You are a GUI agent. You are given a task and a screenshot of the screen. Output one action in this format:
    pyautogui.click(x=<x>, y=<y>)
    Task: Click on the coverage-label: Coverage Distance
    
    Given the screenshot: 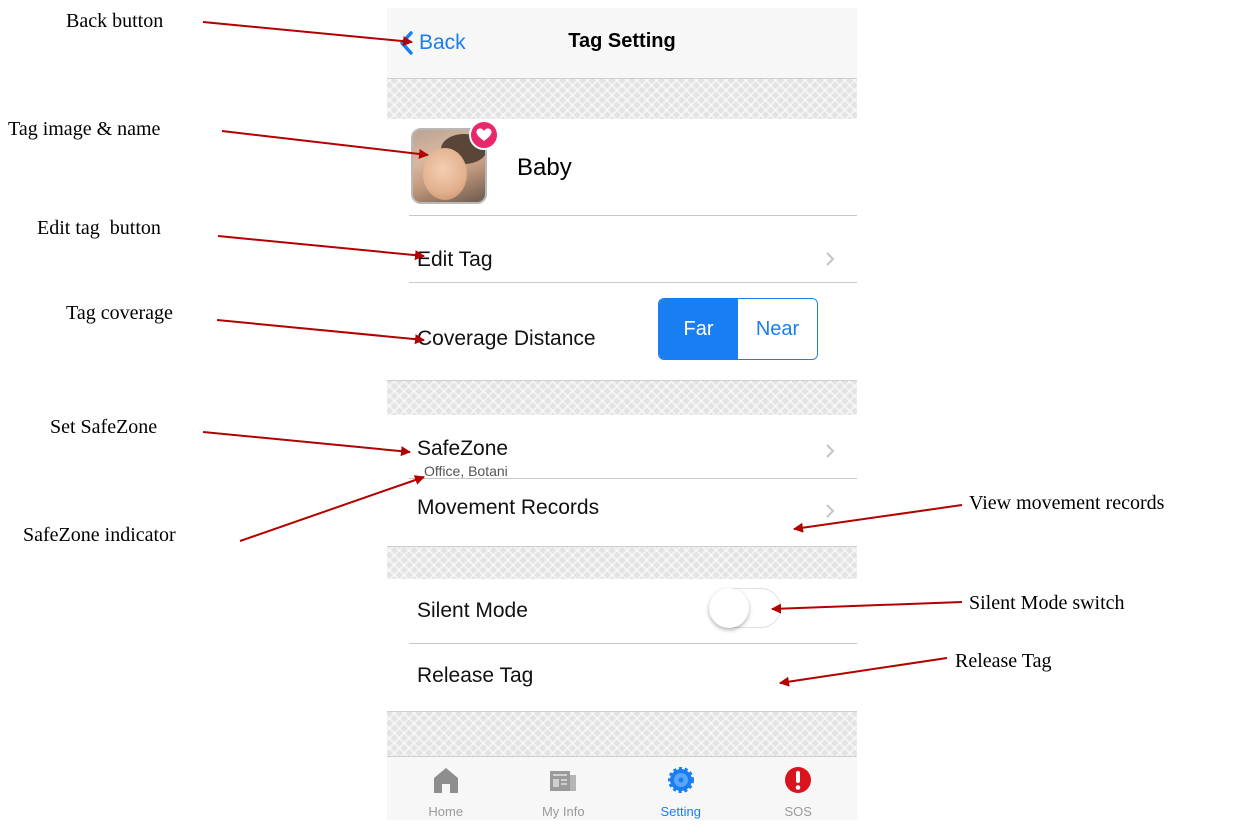 What is the action you would take?
    pyautogui.click(x=506, y=338)
    